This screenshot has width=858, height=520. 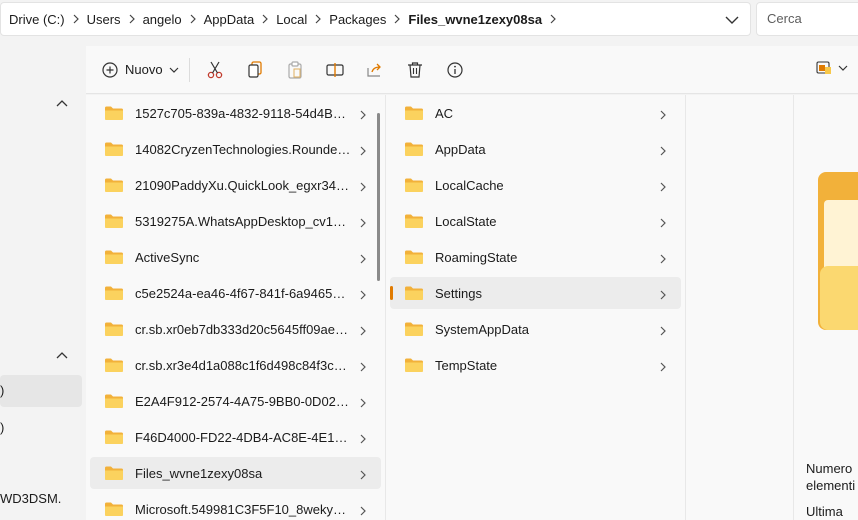 I want to click on folder-row: E2A4F912-2574-4A75-9BB0-0D023378592B_, so click(x=235, y=401).